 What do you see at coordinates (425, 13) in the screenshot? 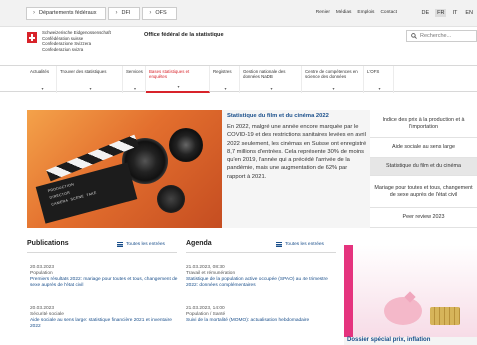
I see `lang-de: DE` at bounding box center [425, 13].